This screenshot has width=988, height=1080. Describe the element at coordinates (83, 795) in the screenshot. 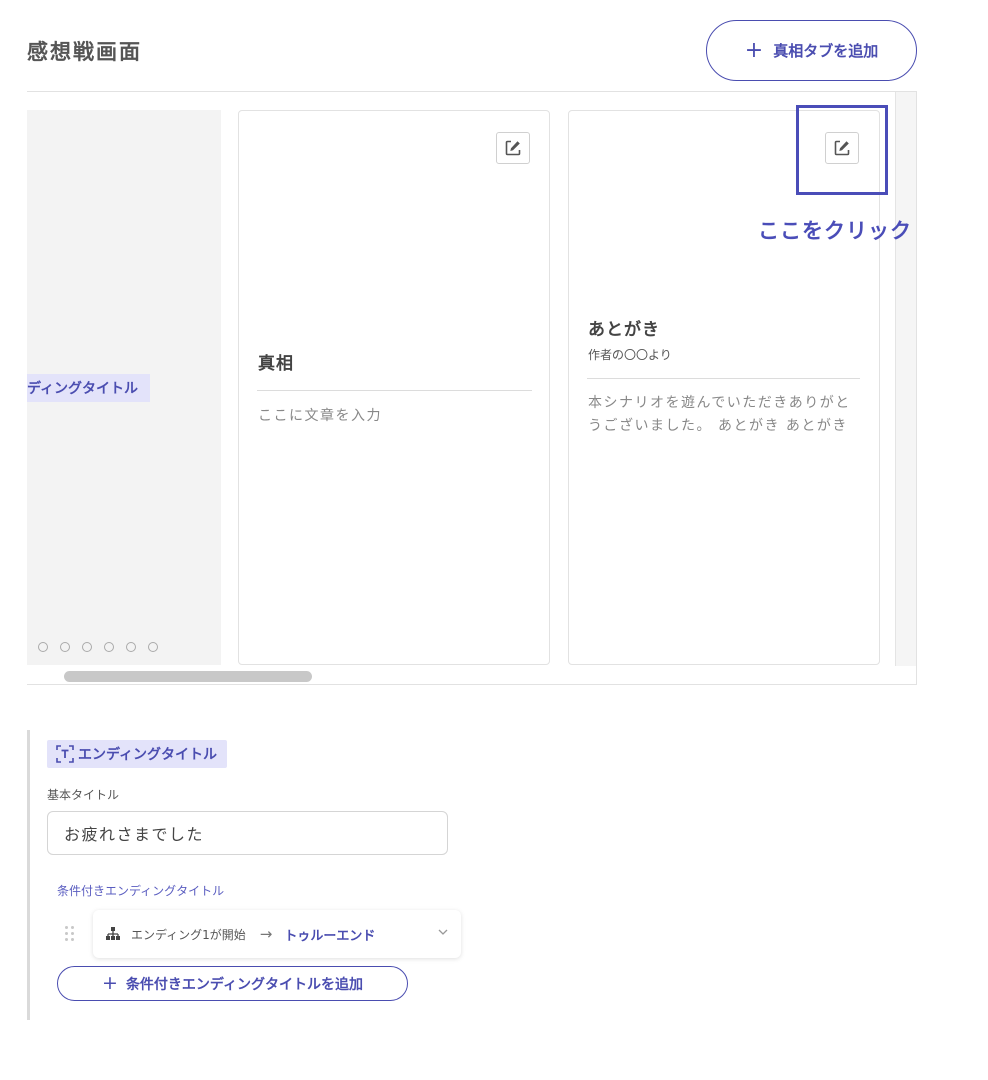

I see `basic-title-label: 基本タイトル` at that location.